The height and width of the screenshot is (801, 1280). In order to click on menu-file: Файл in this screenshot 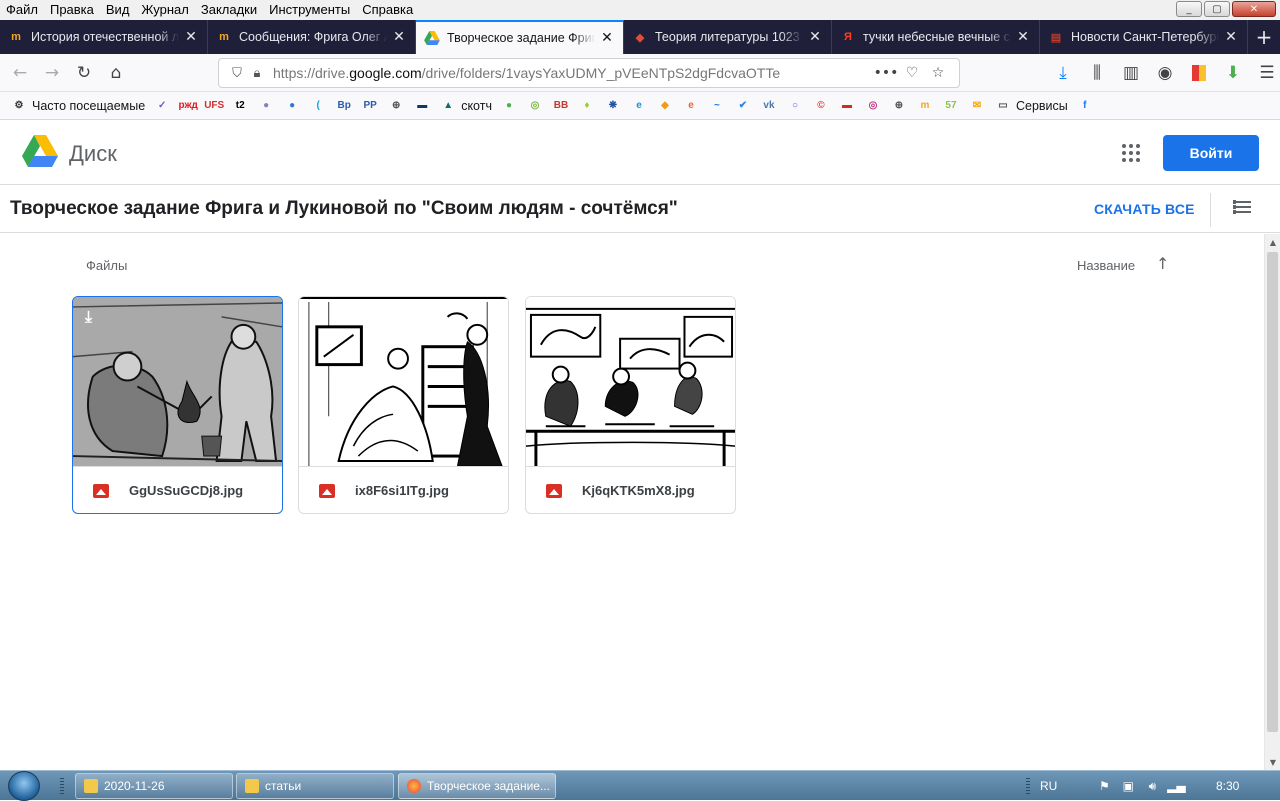, I will do `click(22, 10)`.